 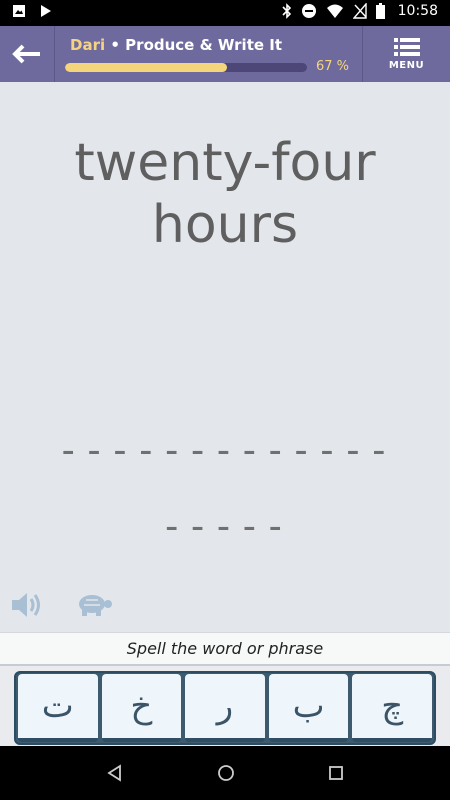 I want to click on letter-key: چ, so click(x=392, y=708).